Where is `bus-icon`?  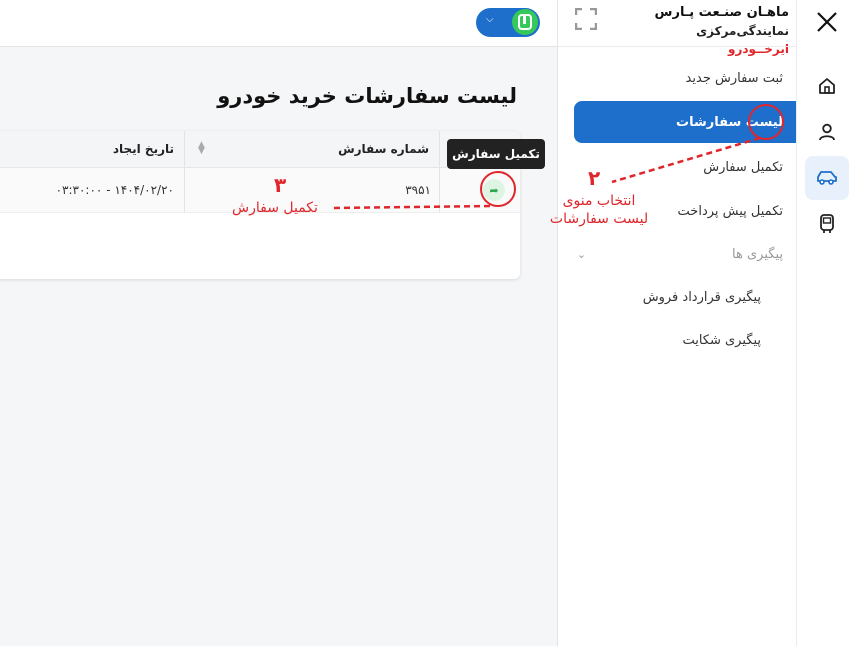
bus-icon is located at coordinates (827, 224).